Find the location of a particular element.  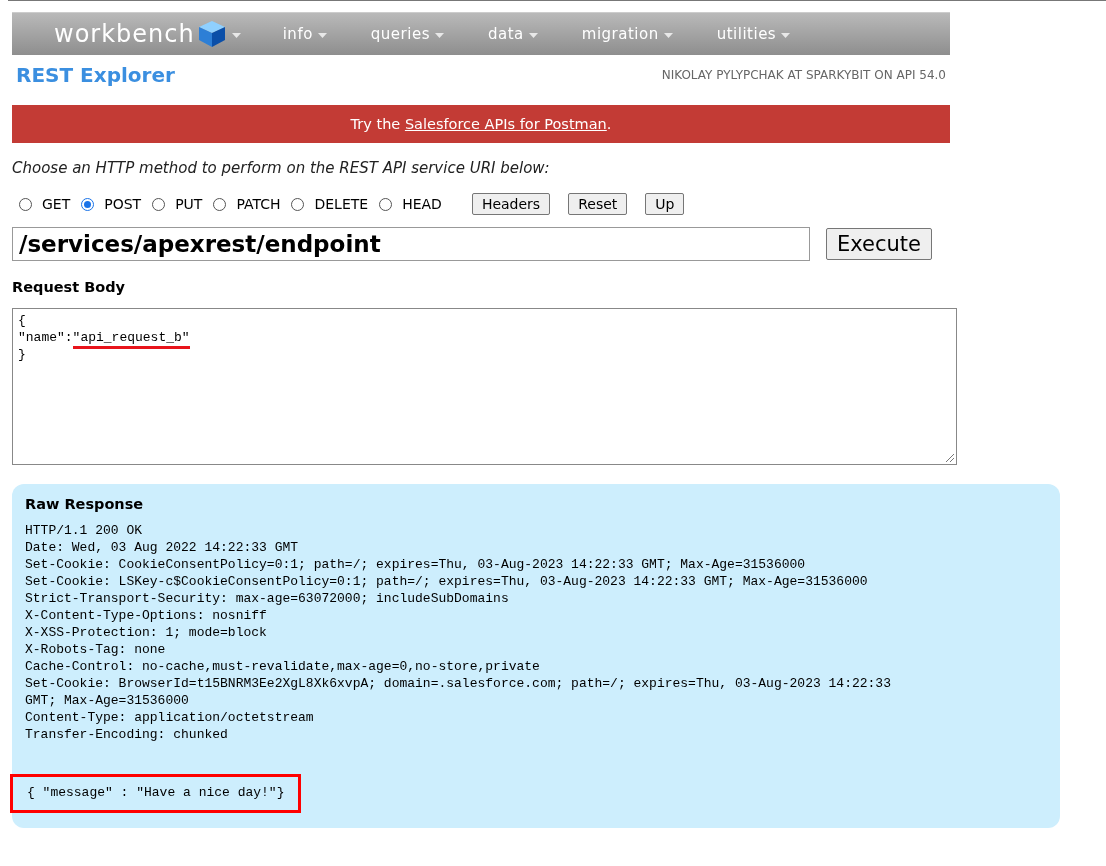

uri-field: /services/apexrest/endpoint is located at coordinates (411, 244).